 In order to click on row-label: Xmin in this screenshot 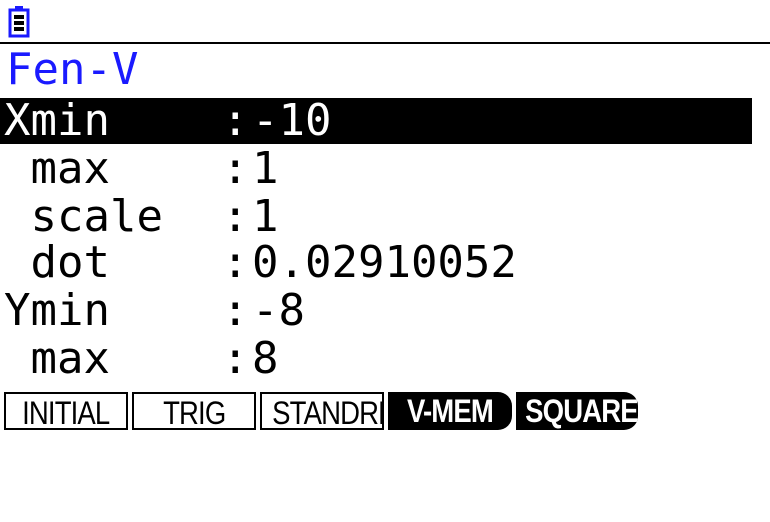, I will do `click(57, 120)`.